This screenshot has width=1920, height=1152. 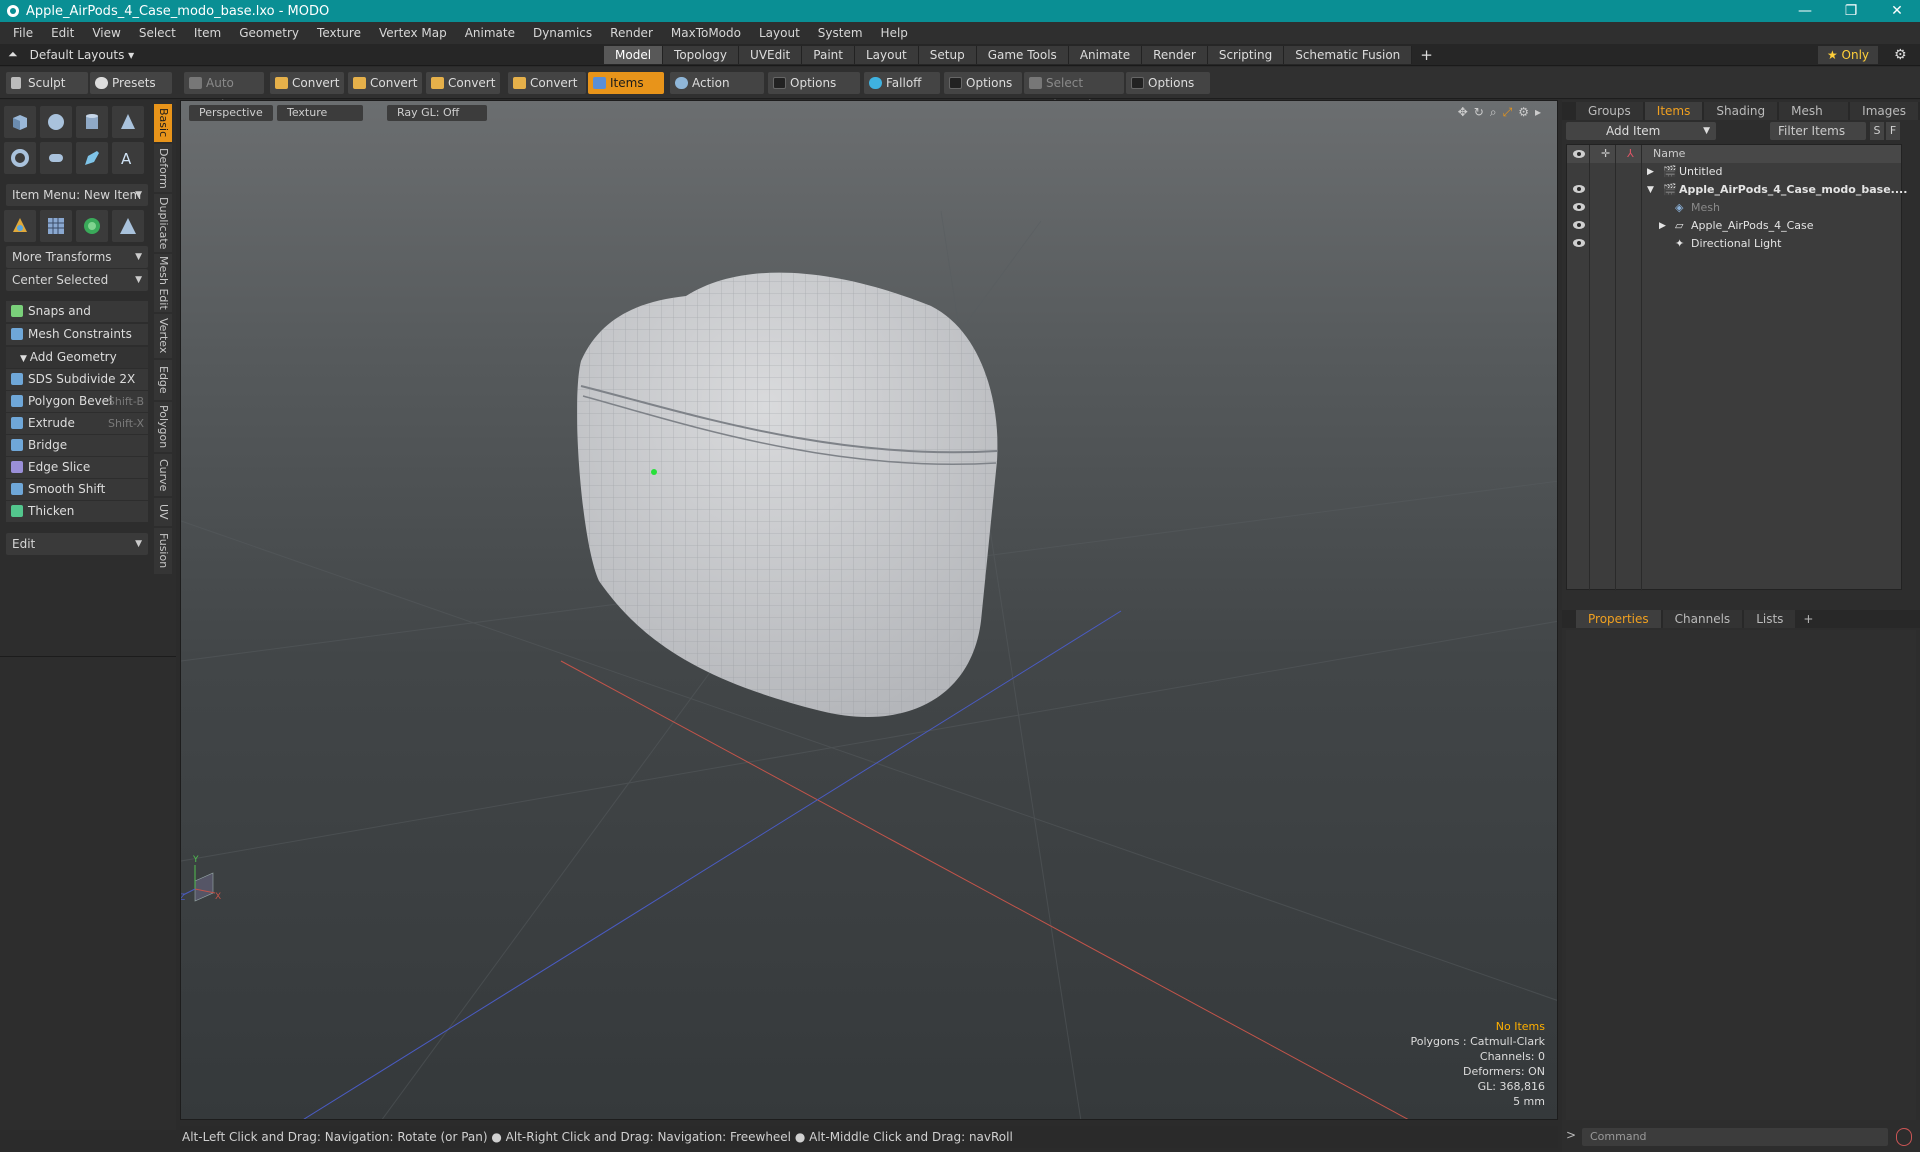 I want to click on tab-model: Model, so click(x=634, y=55).